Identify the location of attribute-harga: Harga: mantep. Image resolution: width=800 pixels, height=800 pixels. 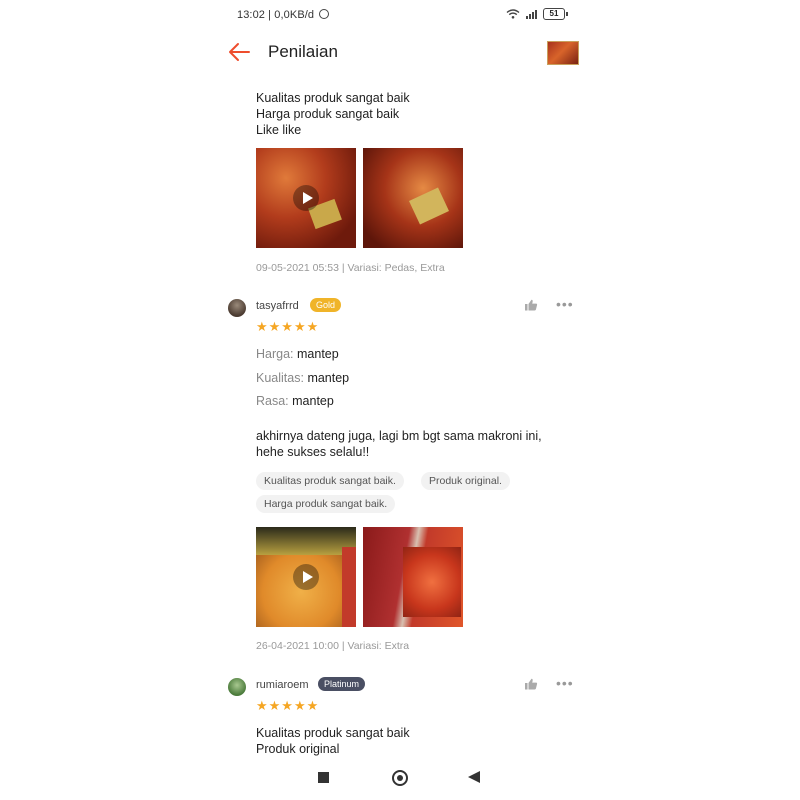
(297, 354).